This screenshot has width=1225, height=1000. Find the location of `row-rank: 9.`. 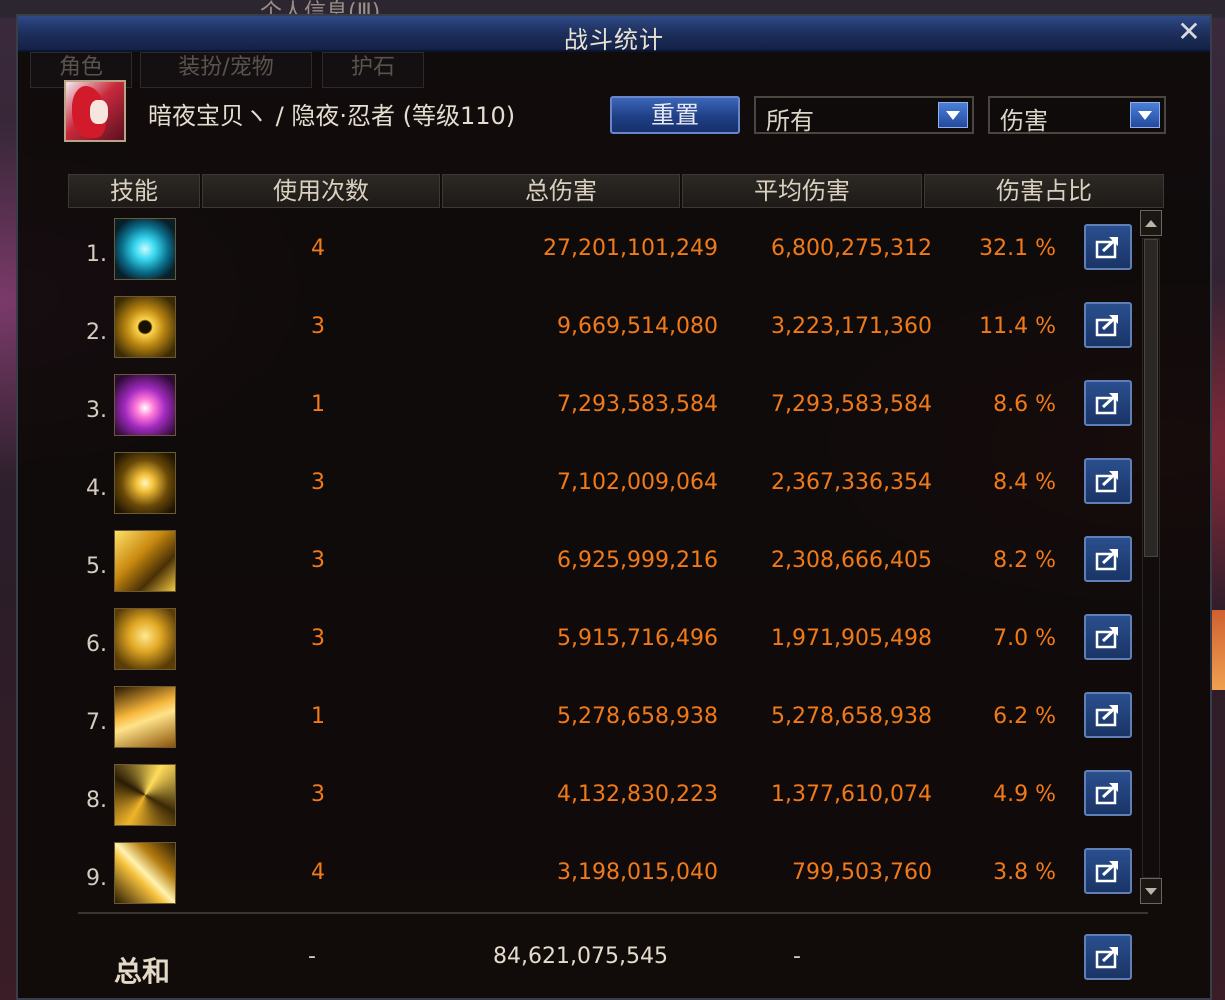

row-rank: 9. is located at coordinates (96, 878).